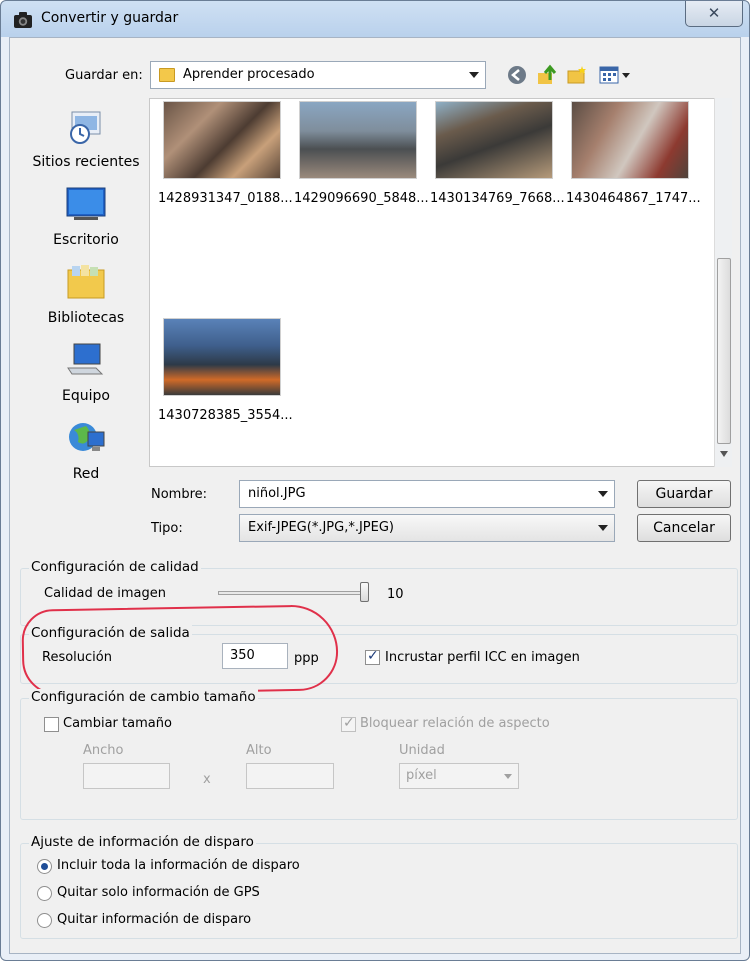  What do you see at coordinates (158, 892) in the screenshot?
I see `radio-label: Quitar solo información de GPS` at bounding box center [158, 892].